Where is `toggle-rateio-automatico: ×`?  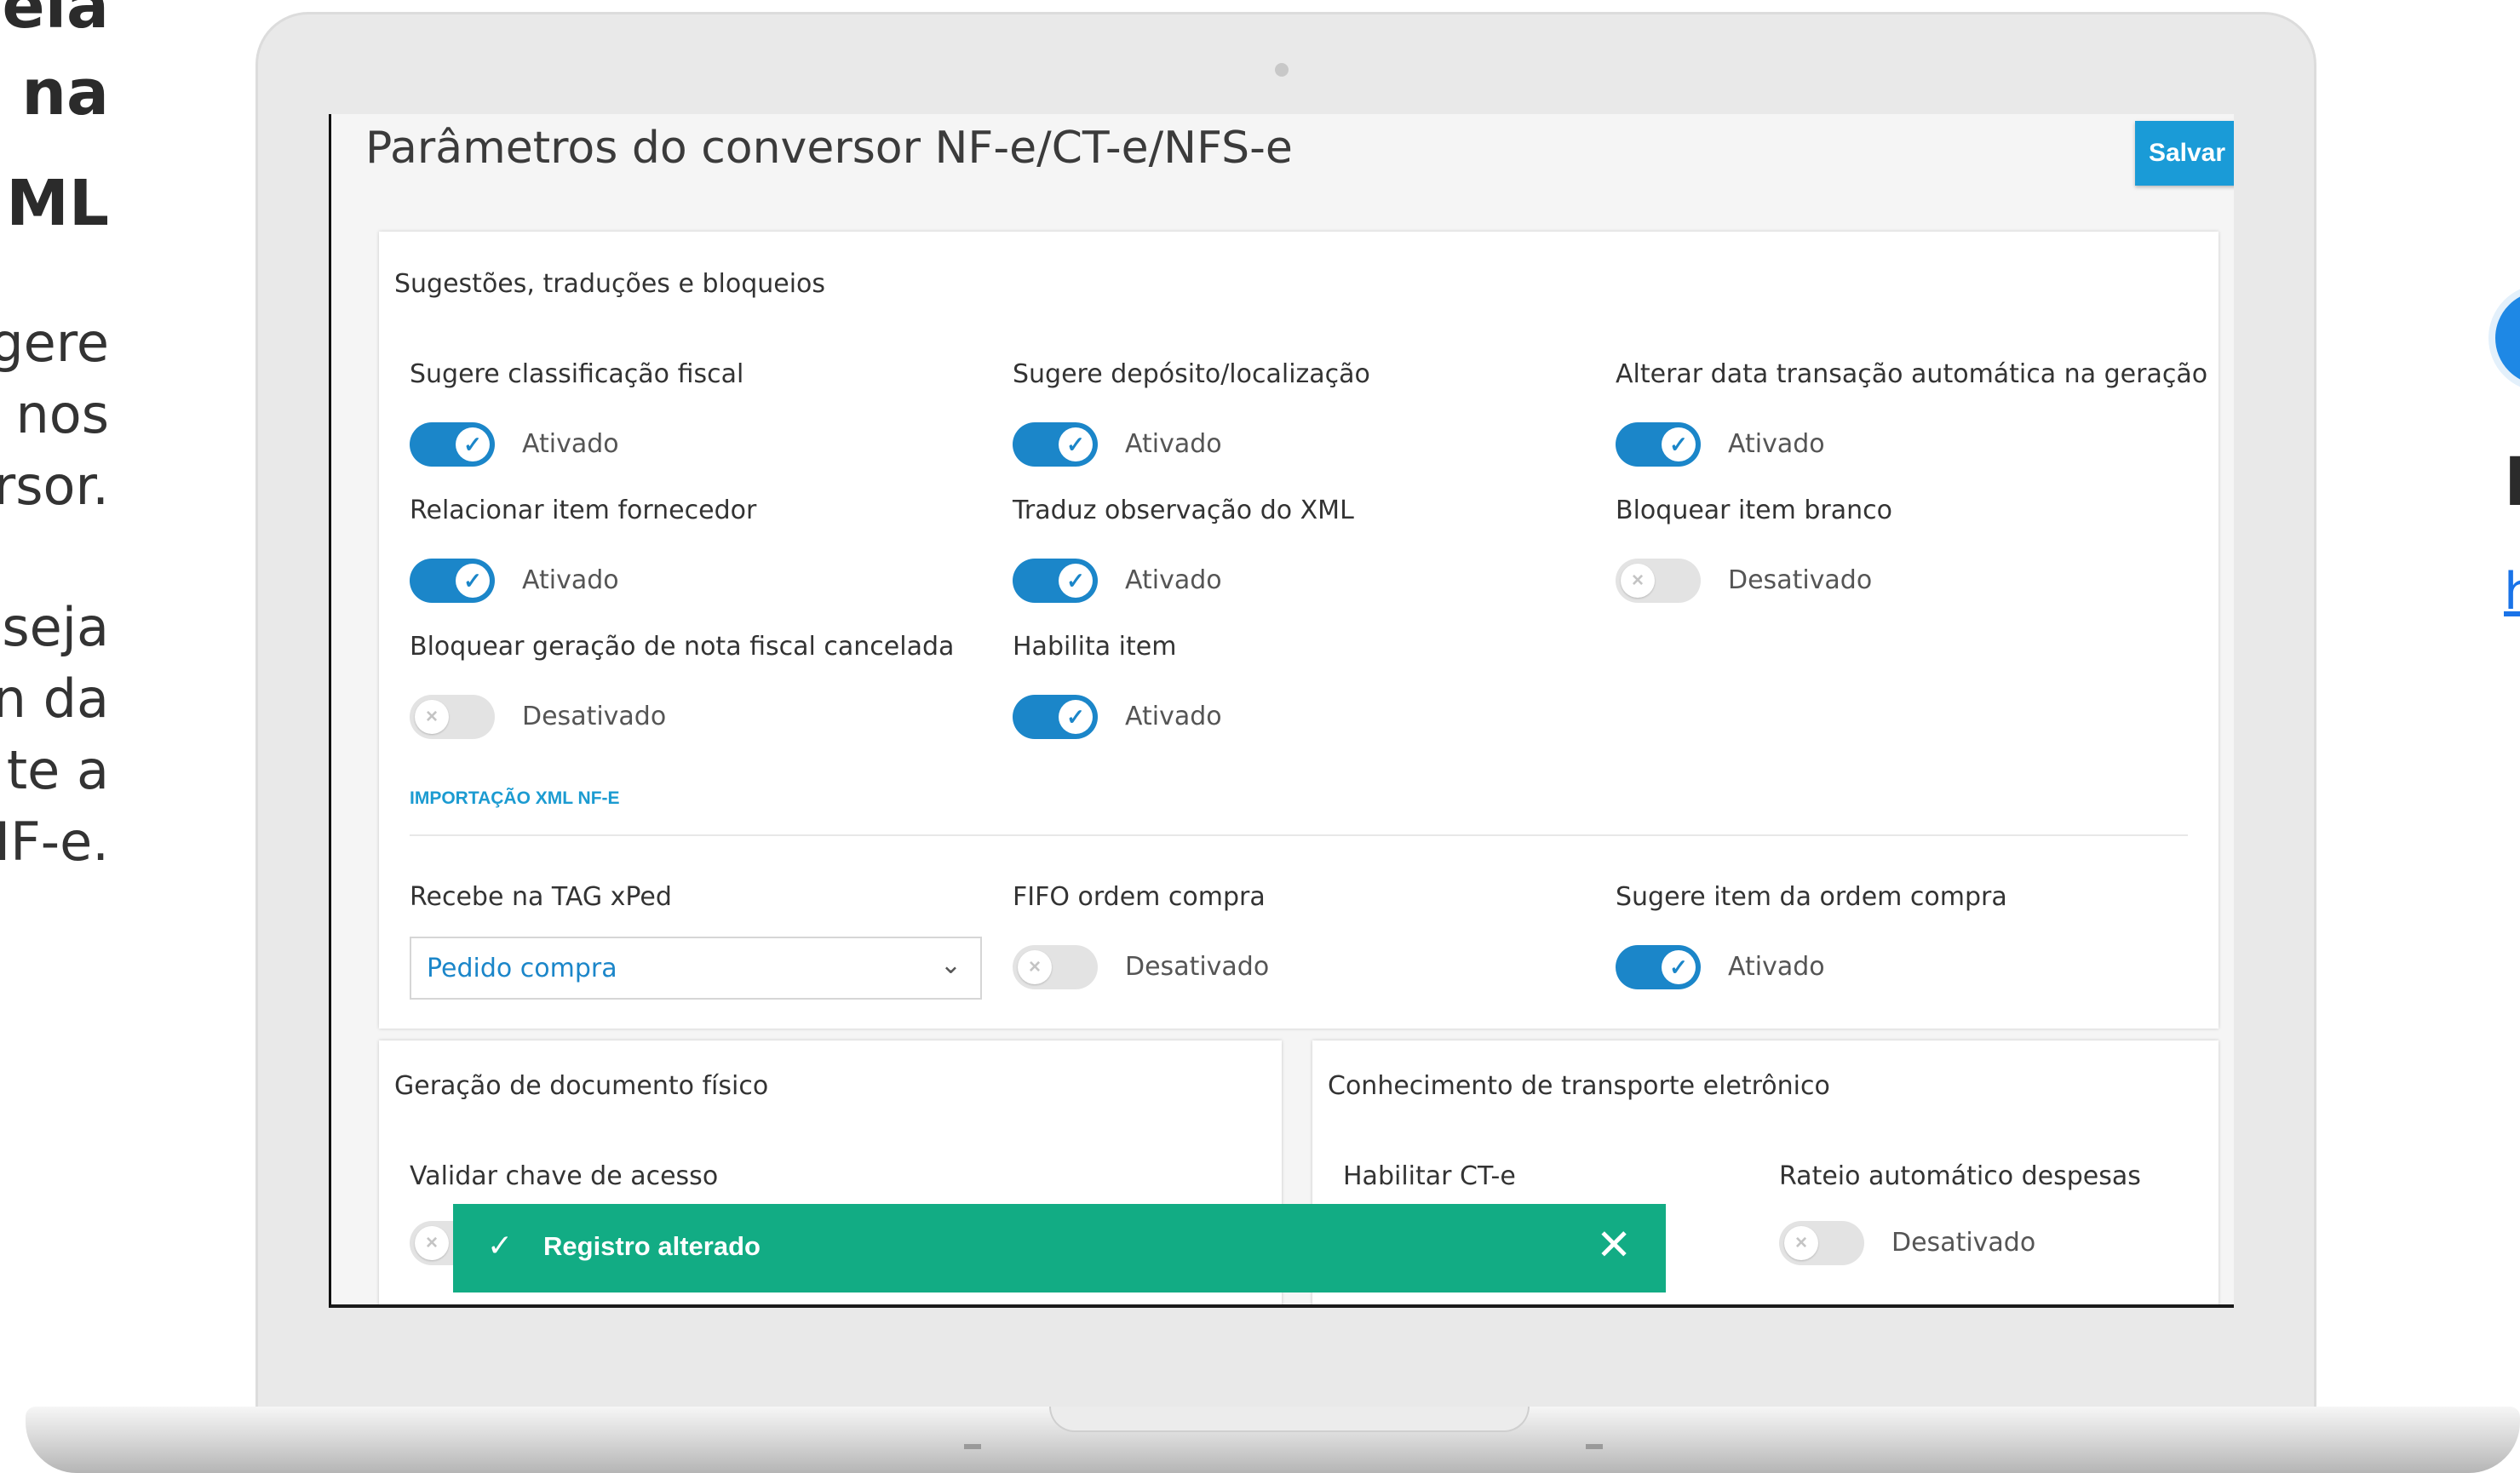
toggle-rateio-automatico: × is located at coordinates (1821, 1243).